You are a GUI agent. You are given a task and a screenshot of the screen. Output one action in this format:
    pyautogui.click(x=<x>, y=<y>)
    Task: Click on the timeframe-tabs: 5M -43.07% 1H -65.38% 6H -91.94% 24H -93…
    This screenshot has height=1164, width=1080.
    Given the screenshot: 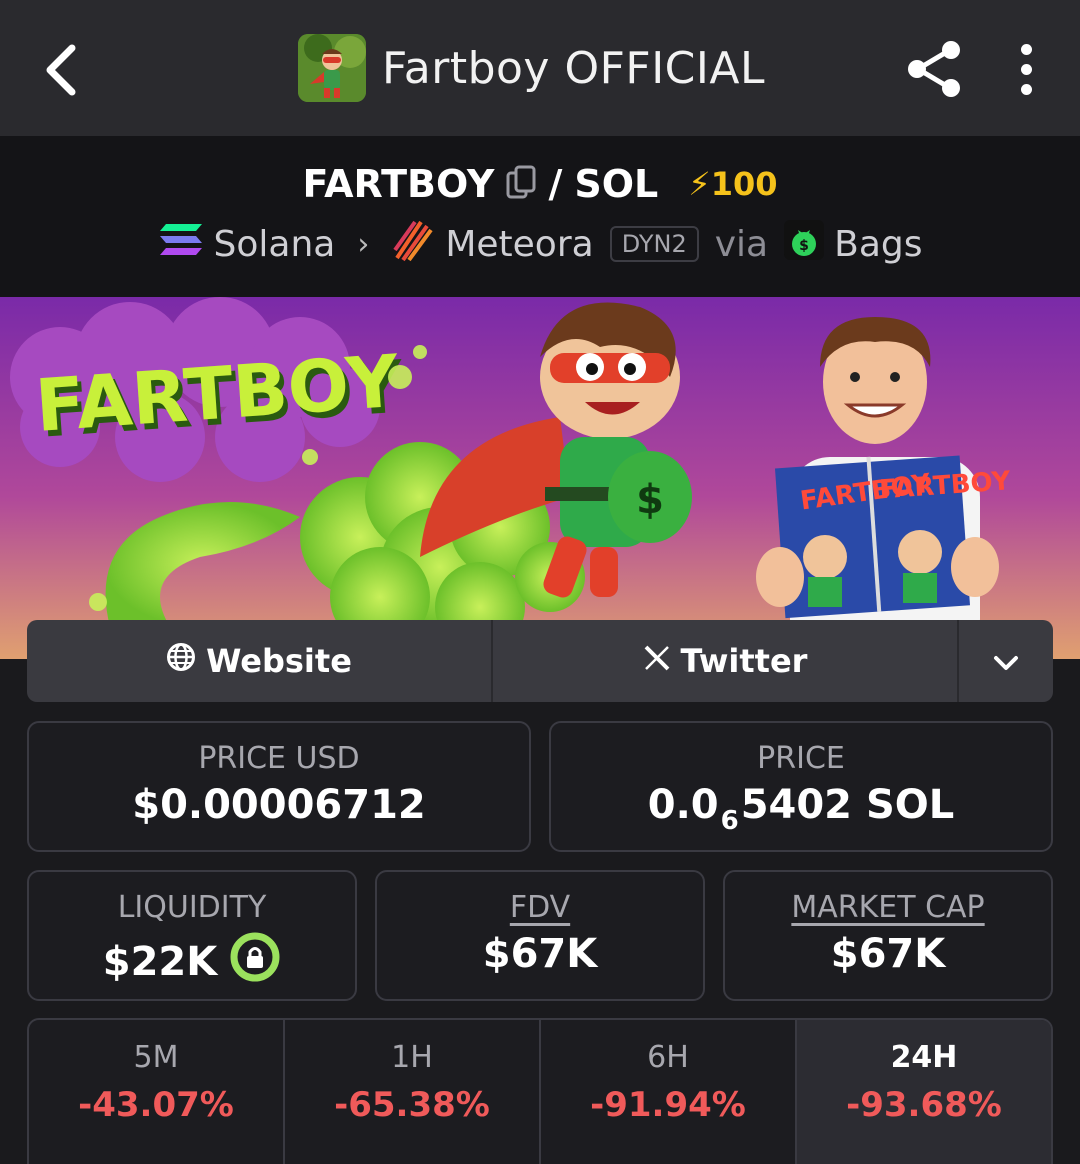 What is the action you would take?
    pyautogui.click(x=540, y=1091)
    